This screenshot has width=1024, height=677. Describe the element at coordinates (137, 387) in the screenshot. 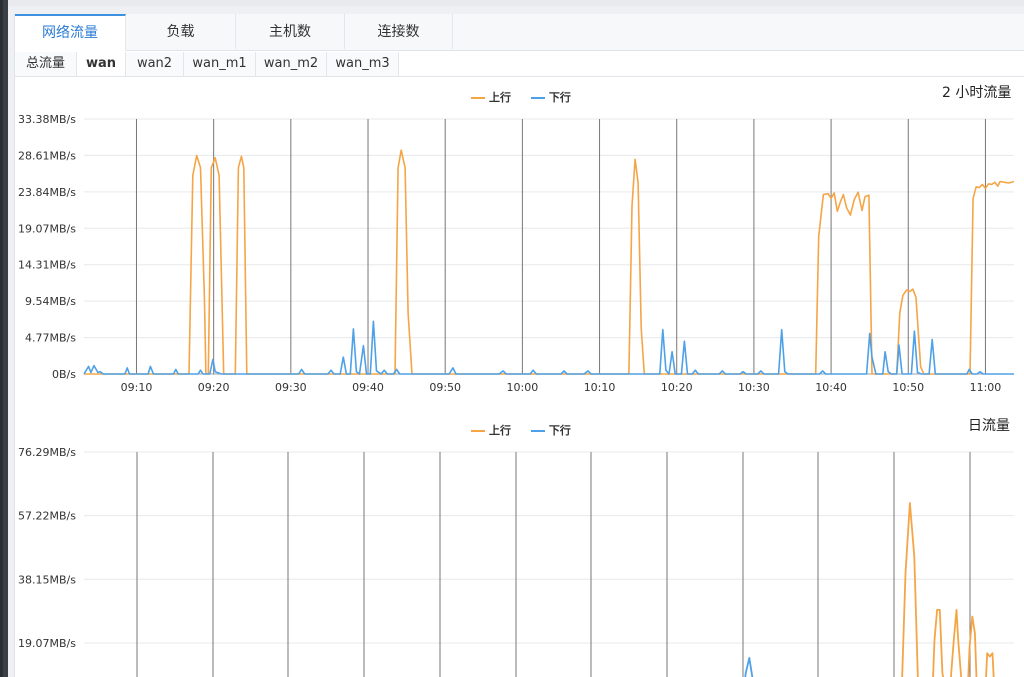

I see `chart1-x-tick-label: 09:10` at that location.